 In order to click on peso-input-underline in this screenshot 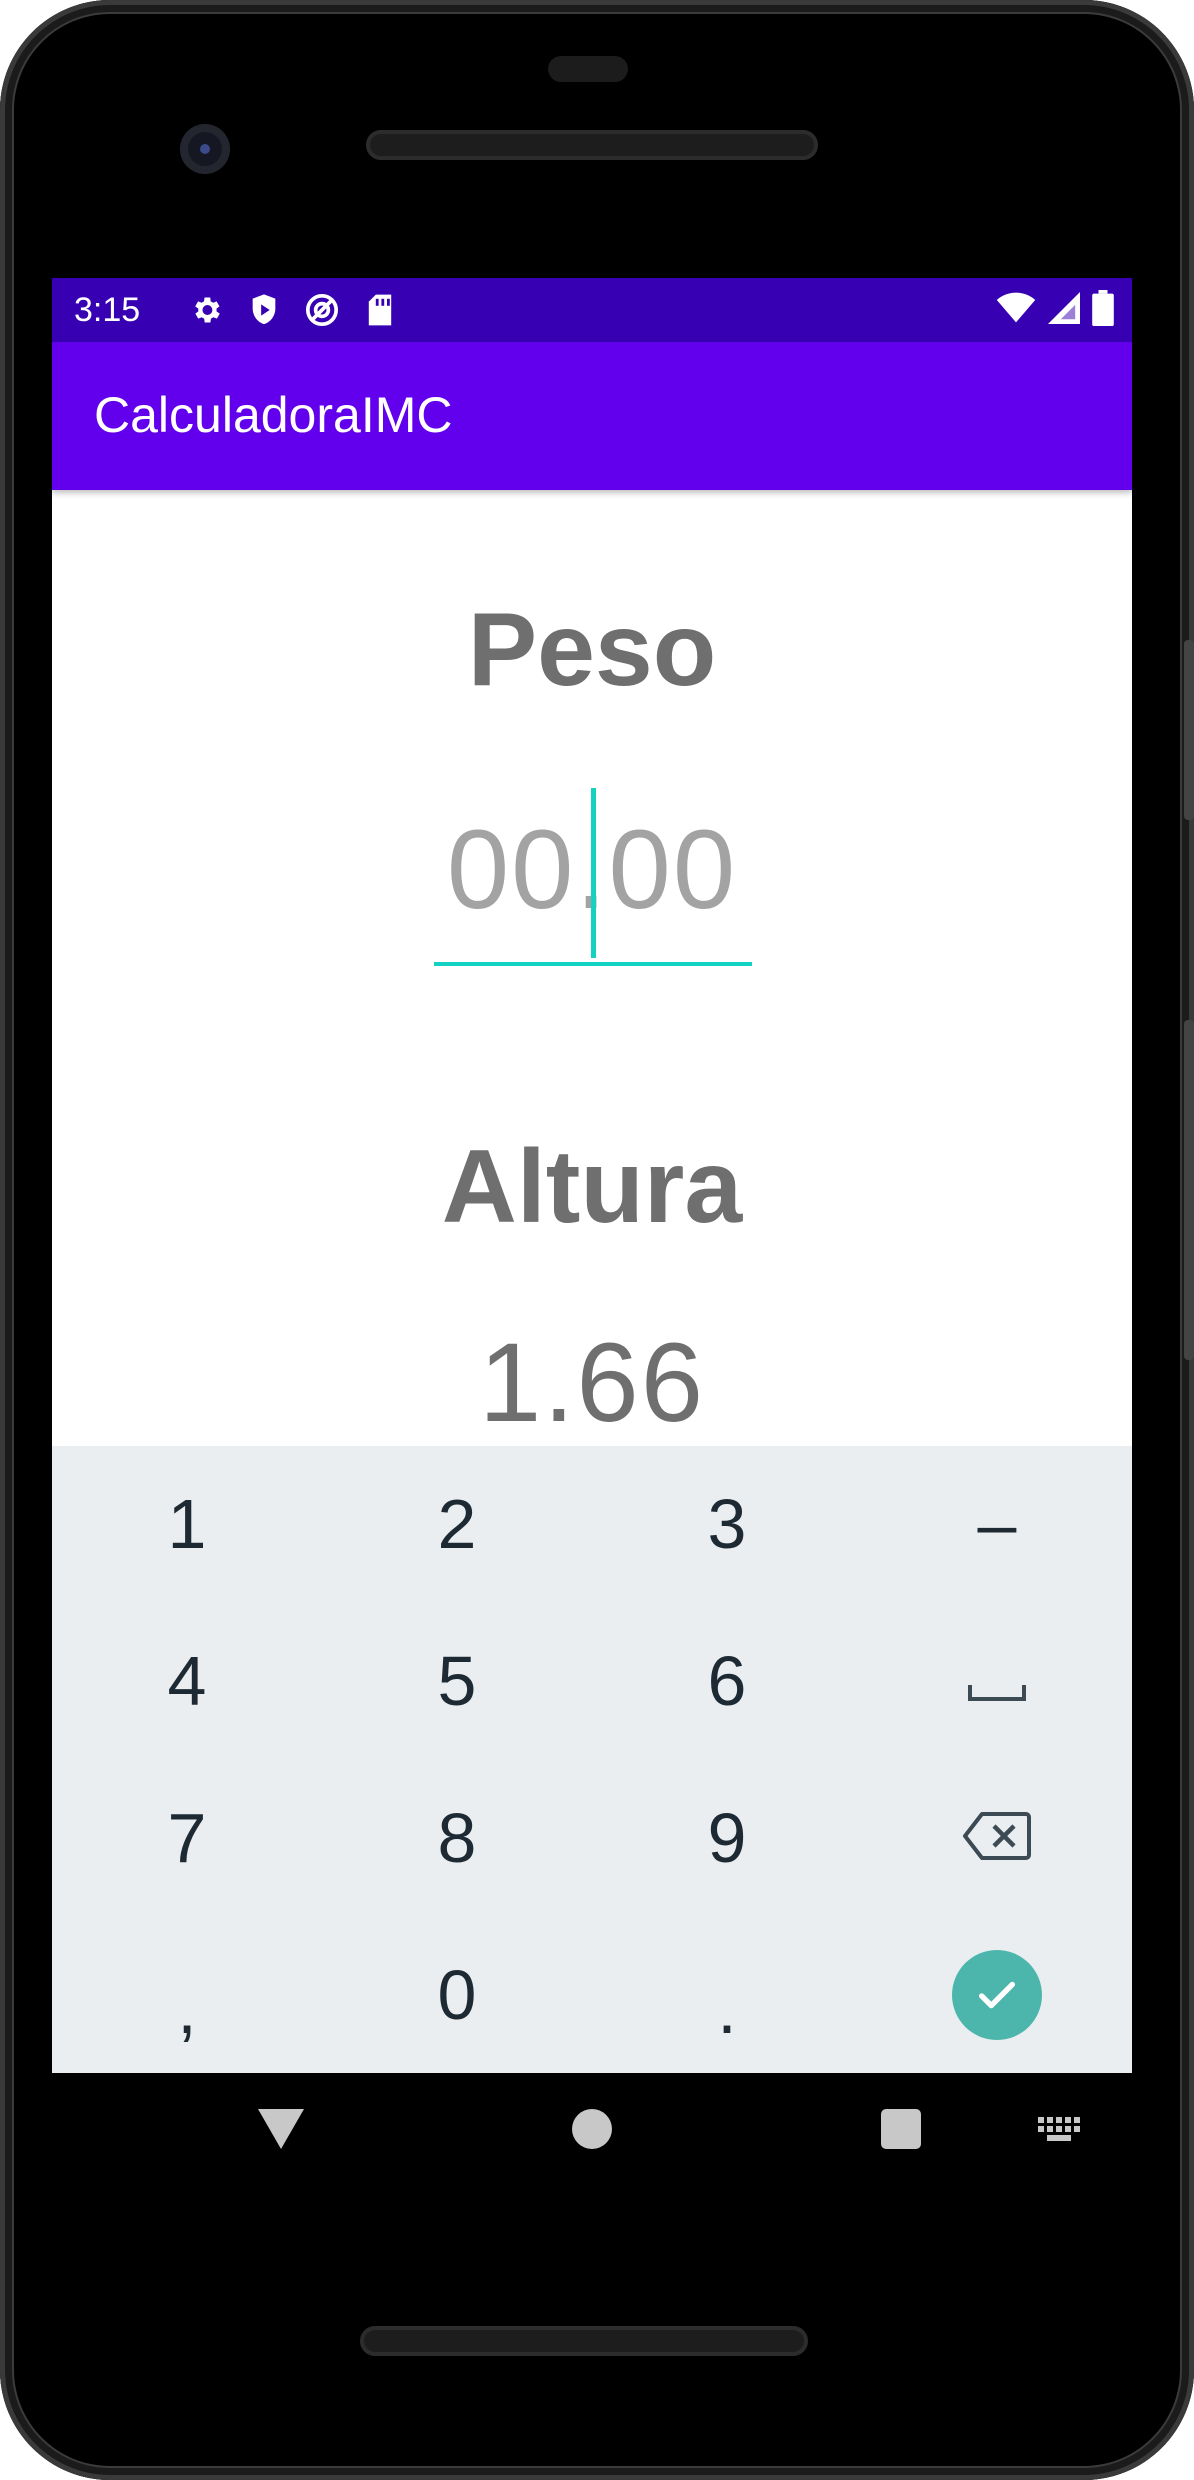, I will do `click(593, 964)`.